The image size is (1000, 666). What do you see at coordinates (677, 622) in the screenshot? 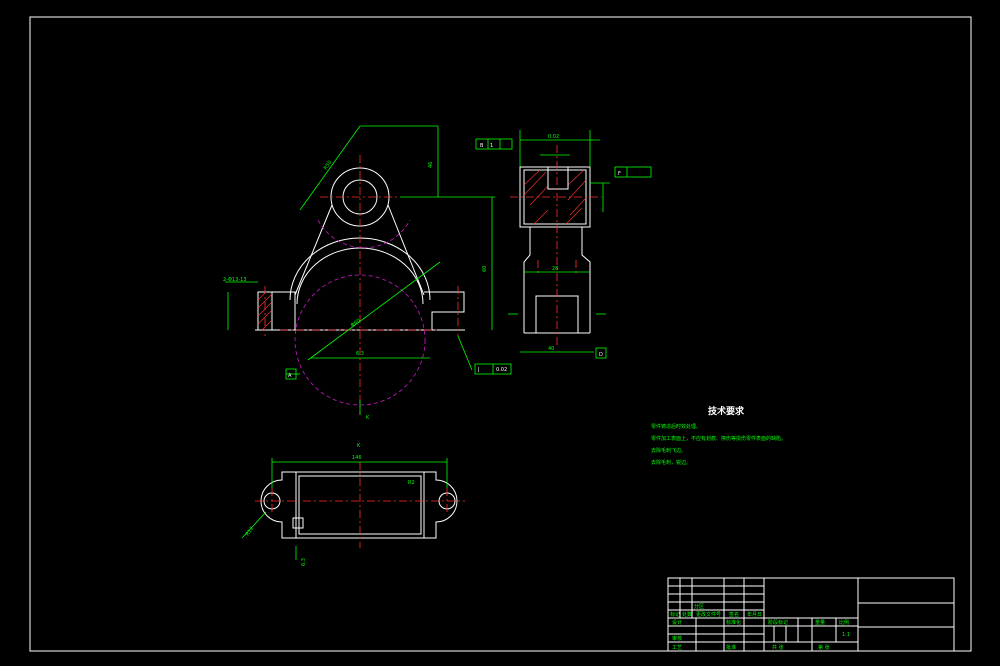
I see `tb-design: 设计` at bounding box center [677, 622].